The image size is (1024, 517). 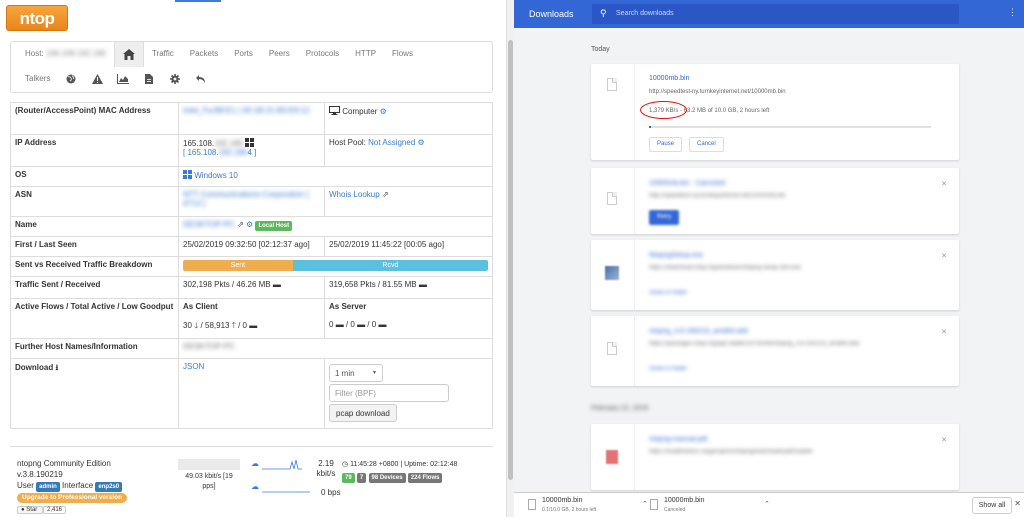 What do you see at coordinates (698, 331) in the screenshot?
I see `download-filename-link: ntopng_3.8.190219_amd64.deb` at bounding box center [698, 331].